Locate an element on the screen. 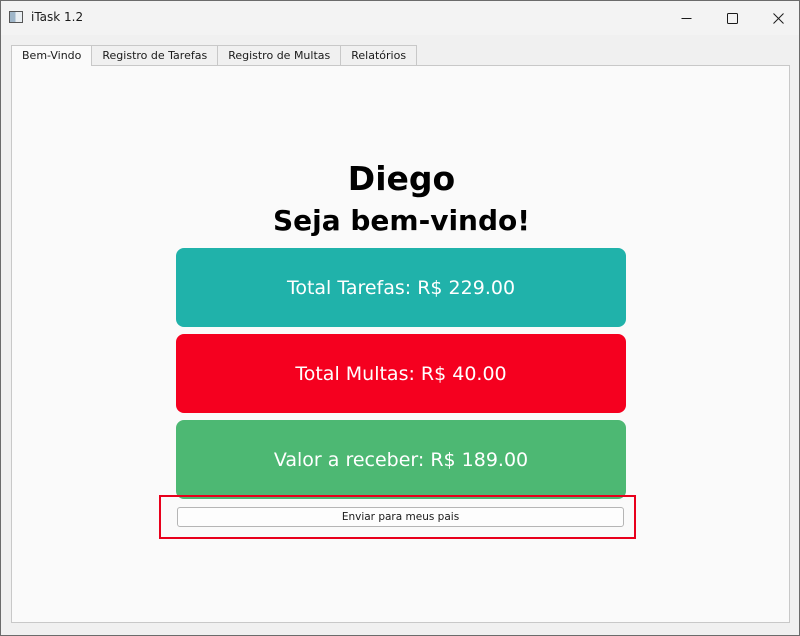 The width and height of the screenshot is (800, 636). tab-registro-de-tarefas: Registro de Tarefas is located at coordinates (155, 55).